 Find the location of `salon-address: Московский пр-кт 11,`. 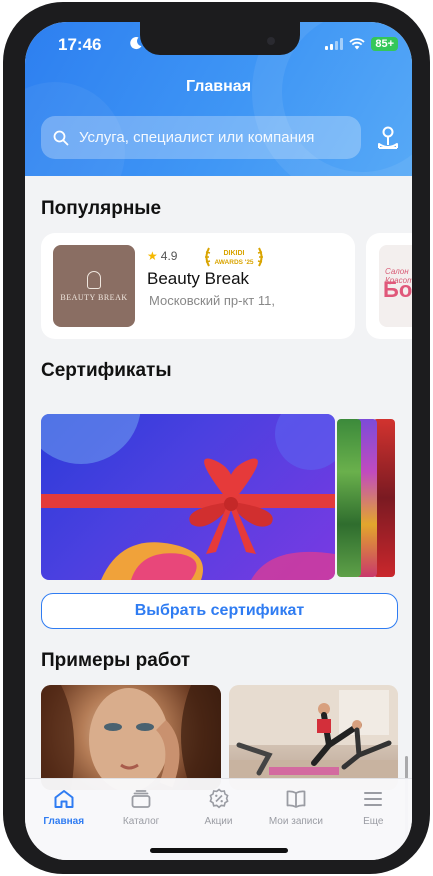

salon-address: Московский пр-кт 11, is located at coordinates (212, 300).